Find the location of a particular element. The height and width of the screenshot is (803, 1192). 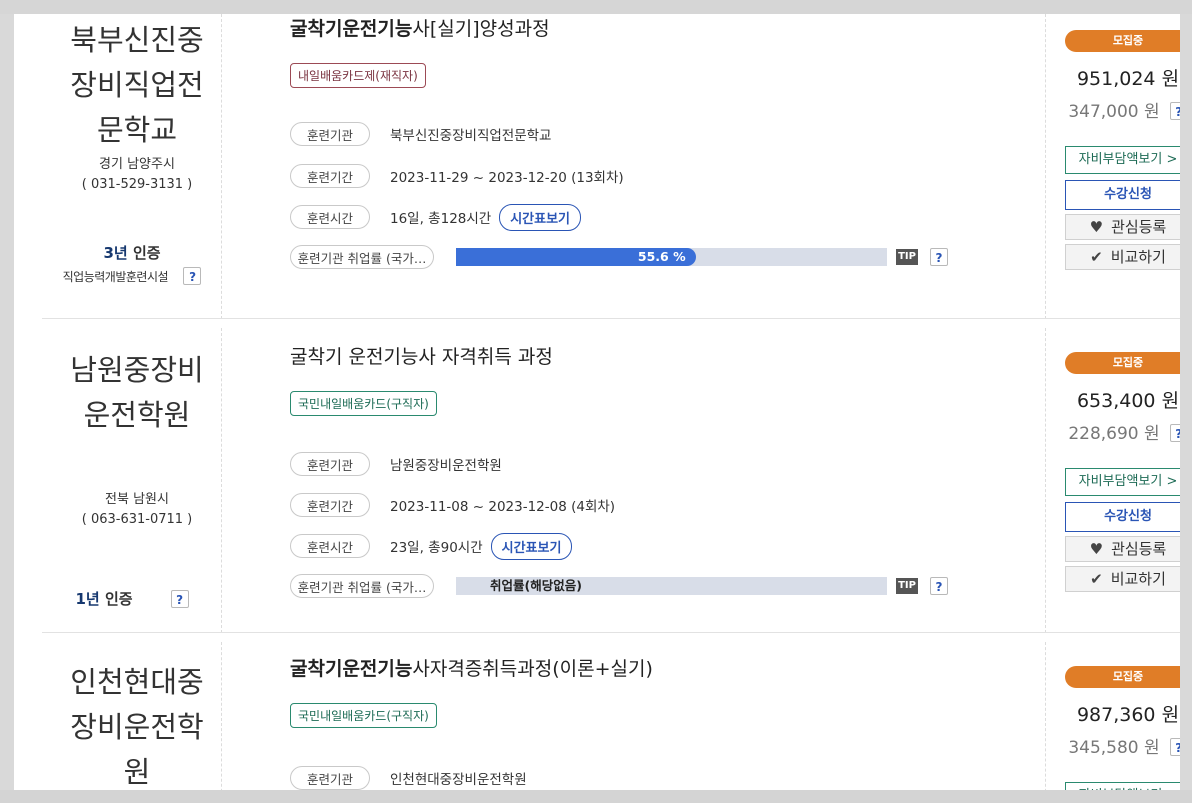

time-row: 훈련시간 16일, 총128시간 시간표보기 is located at coordinates (436, 217).